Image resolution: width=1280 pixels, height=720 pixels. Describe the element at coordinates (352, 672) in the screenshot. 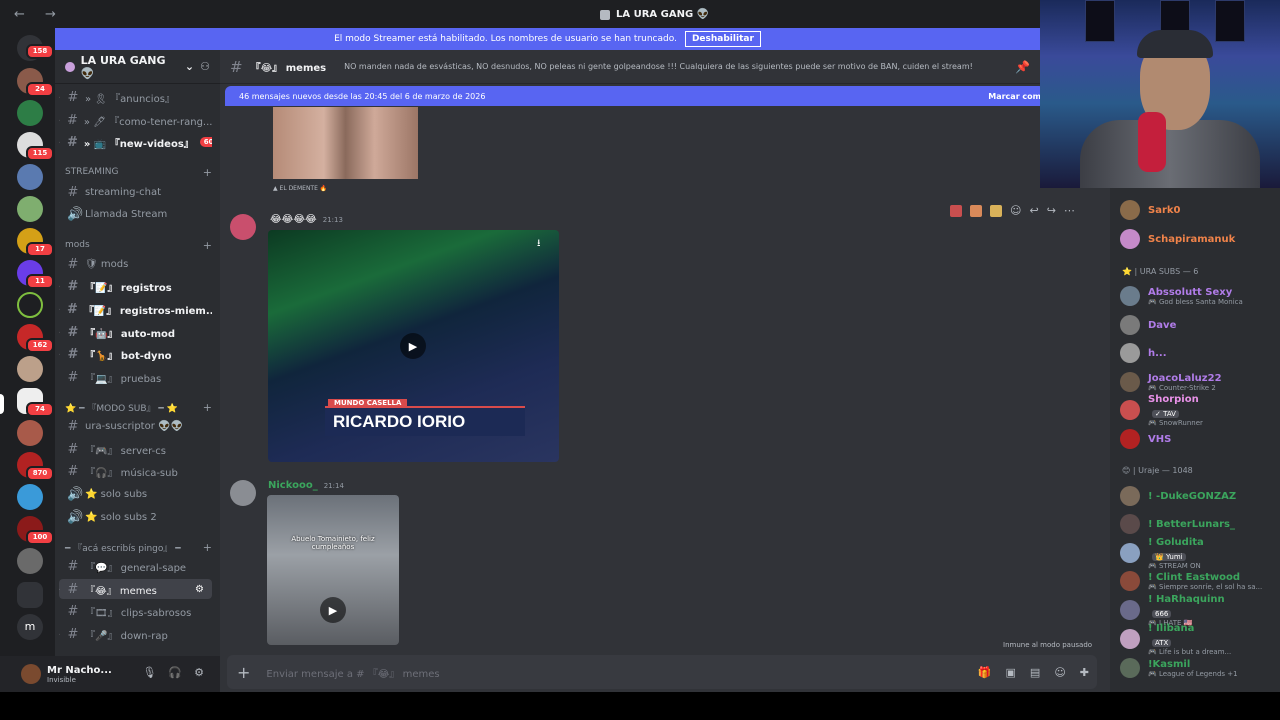

I see `message-input: Enviar mensaje a # 『😂』 memes` at that location.